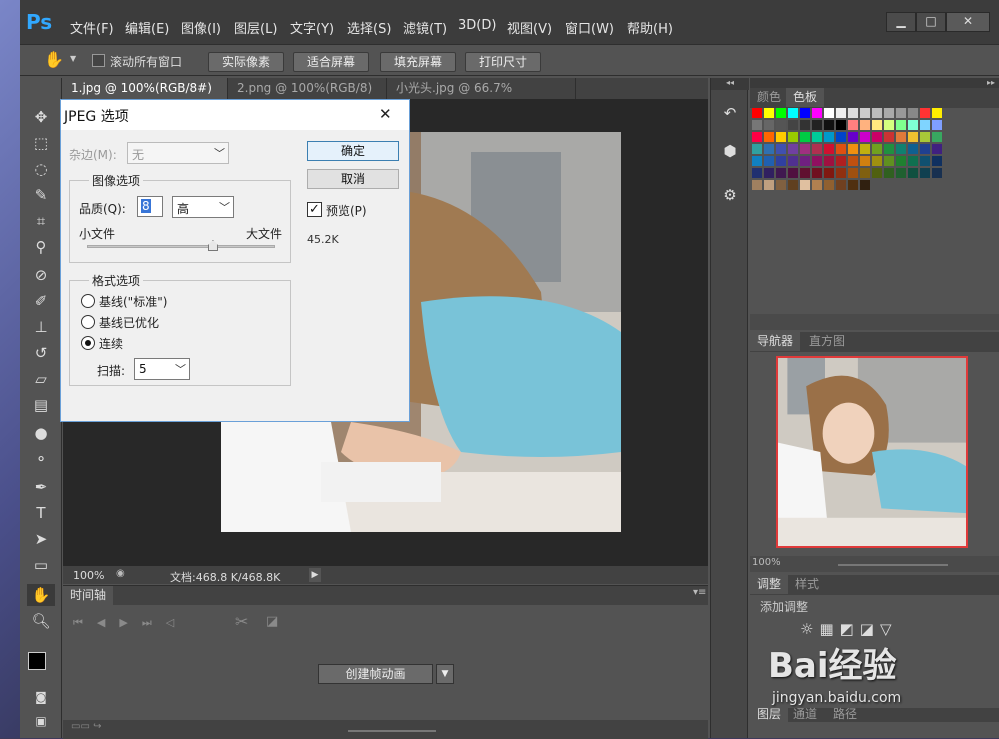  I want to click on swatch-grid, so click(874, 149).